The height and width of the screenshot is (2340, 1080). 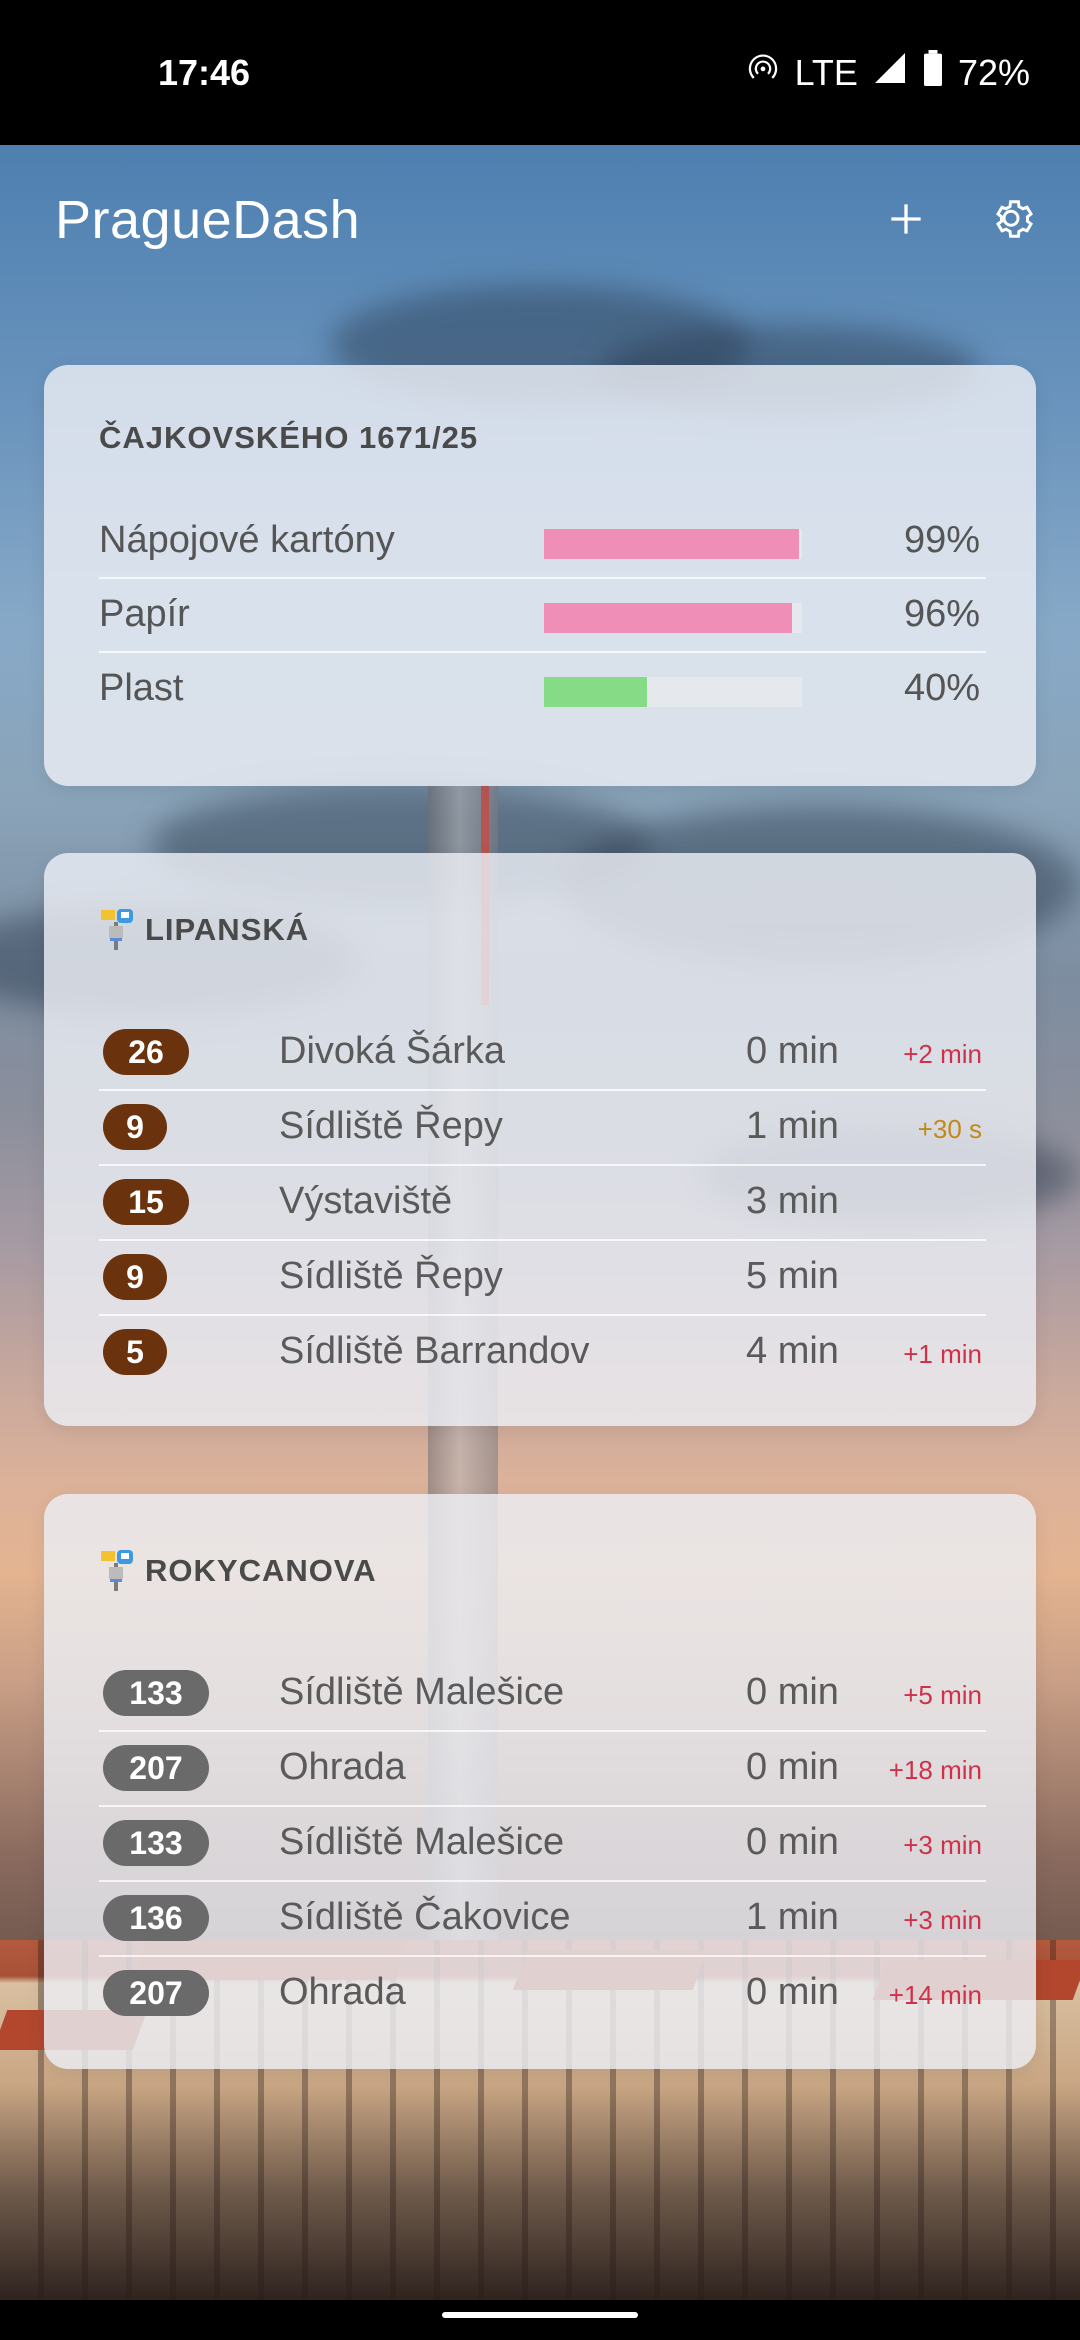 I want to click on network-label: LTE, so click(x=826, y=72).